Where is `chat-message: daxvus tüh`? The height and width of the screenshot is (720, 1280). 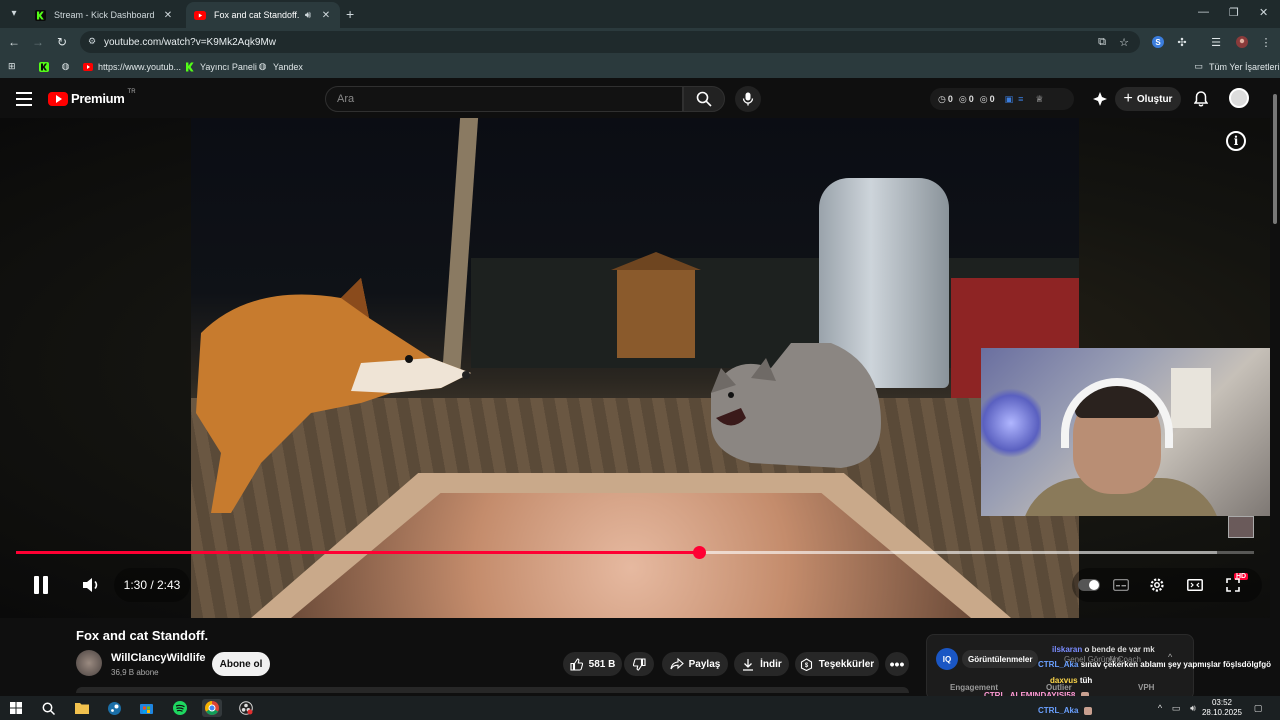 chat-message: daxvus tüh is located at coordinates (1071, 680).